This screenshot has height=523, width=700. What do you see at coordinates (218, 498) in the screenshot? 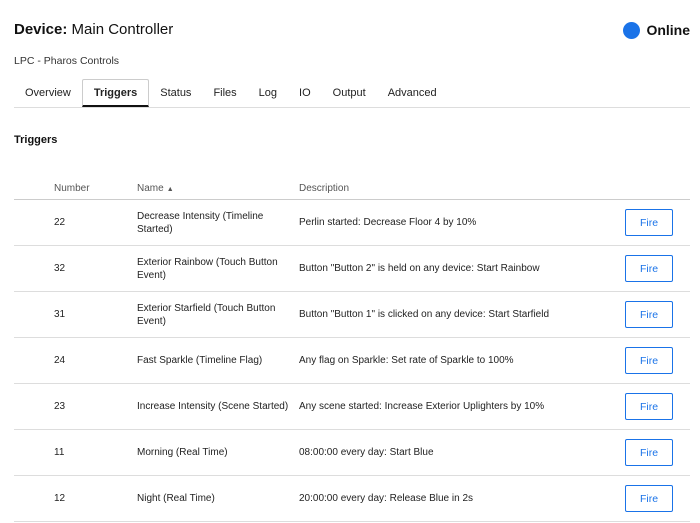
I see `trigger-name: Night (Real Time)` at bounding box center [218, 498].